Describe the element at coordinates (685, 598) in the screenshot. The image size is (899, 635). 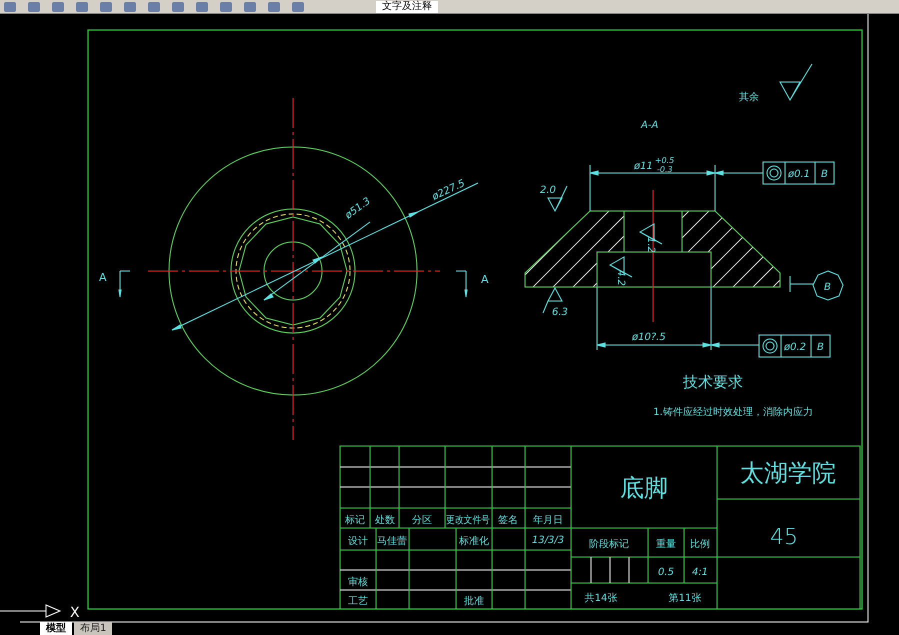
I see `sheet-number: 第11张` at that location.